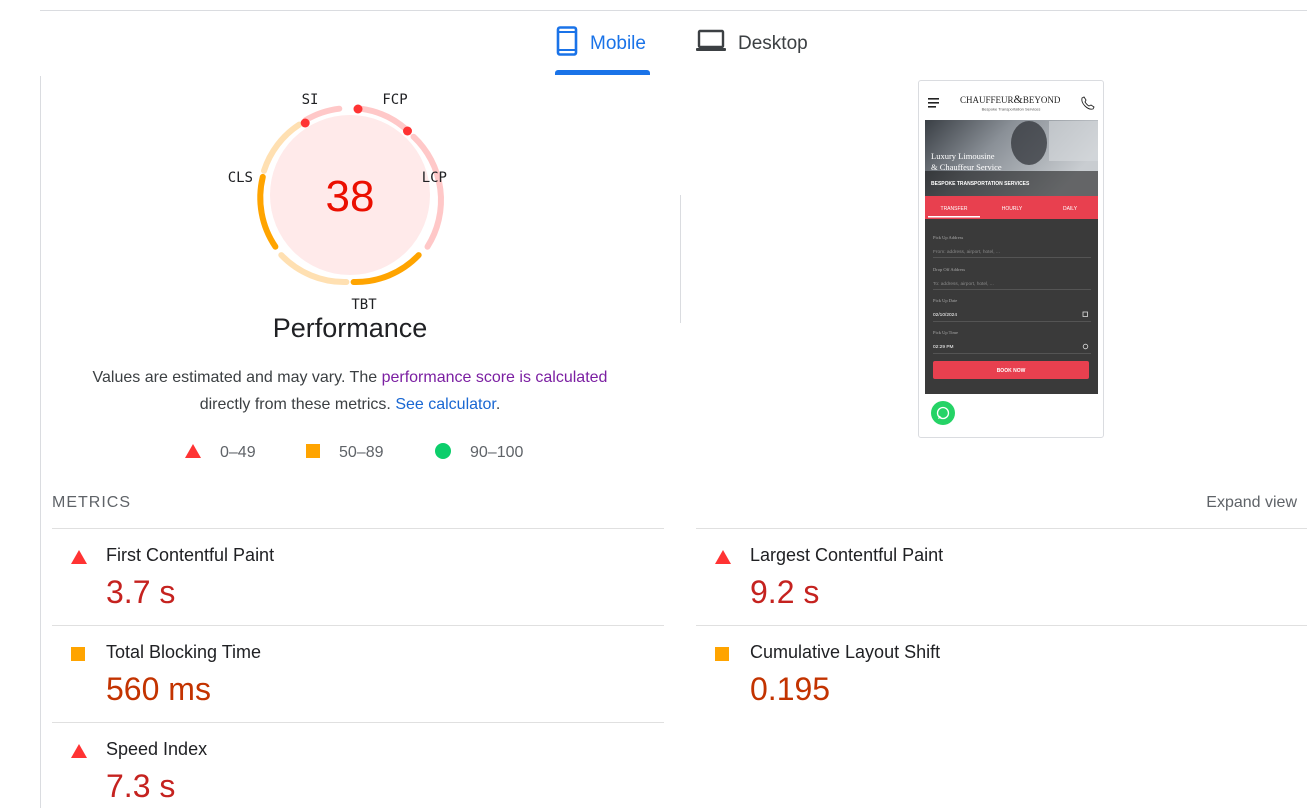  What do you see at coordinates (602, 72) in the screenshot?
I see `active-tab-indicator` at bounding box center [602, 72].